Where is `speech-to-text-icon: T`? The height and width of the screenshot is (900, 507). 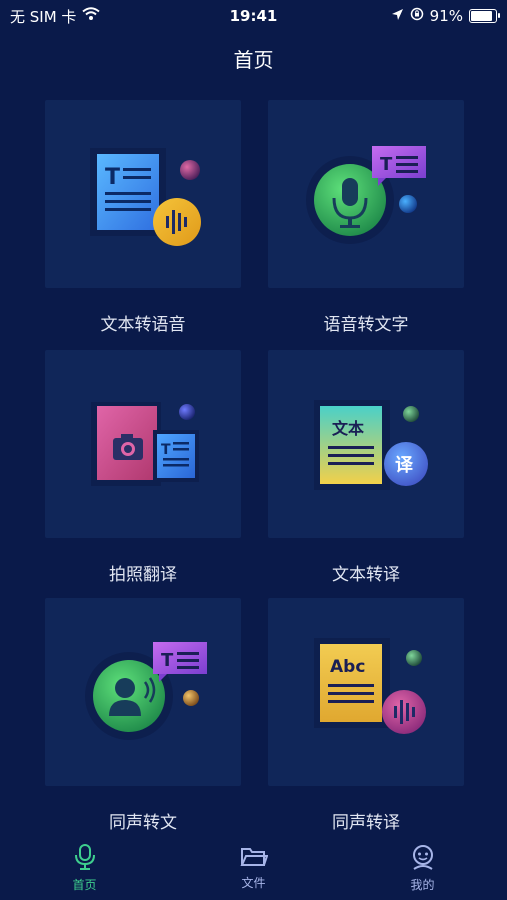 speech-to-text-icon: T is located at coordinates (366, 195).